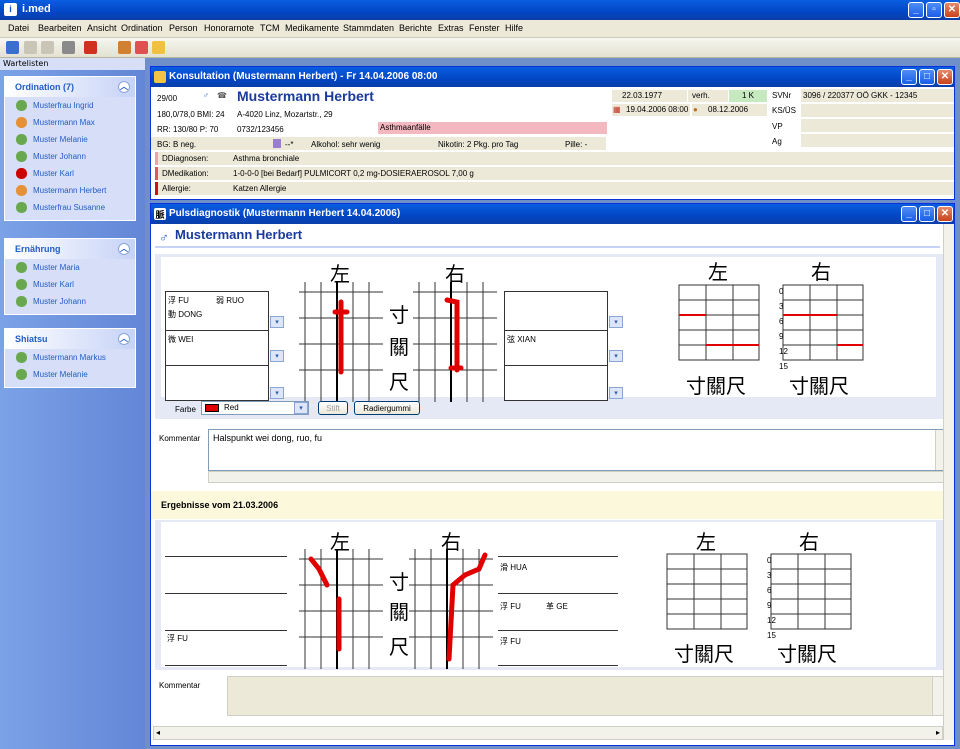  I want to click on folder-icon, so click(158, 47).